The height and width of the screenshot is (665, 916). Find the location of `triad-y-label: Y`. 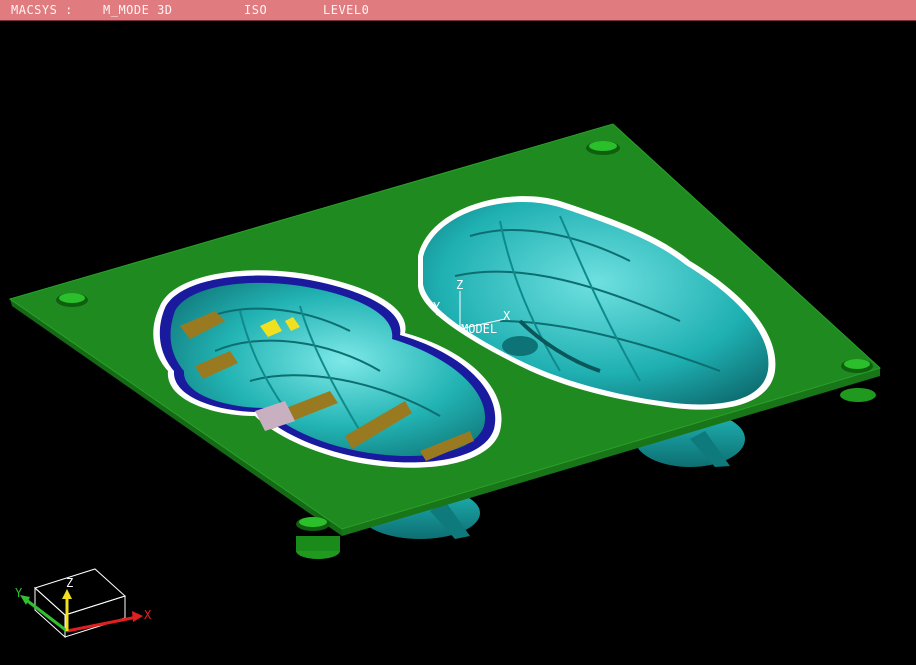

triad-y-label: Y is located at coordinates (19, 593).